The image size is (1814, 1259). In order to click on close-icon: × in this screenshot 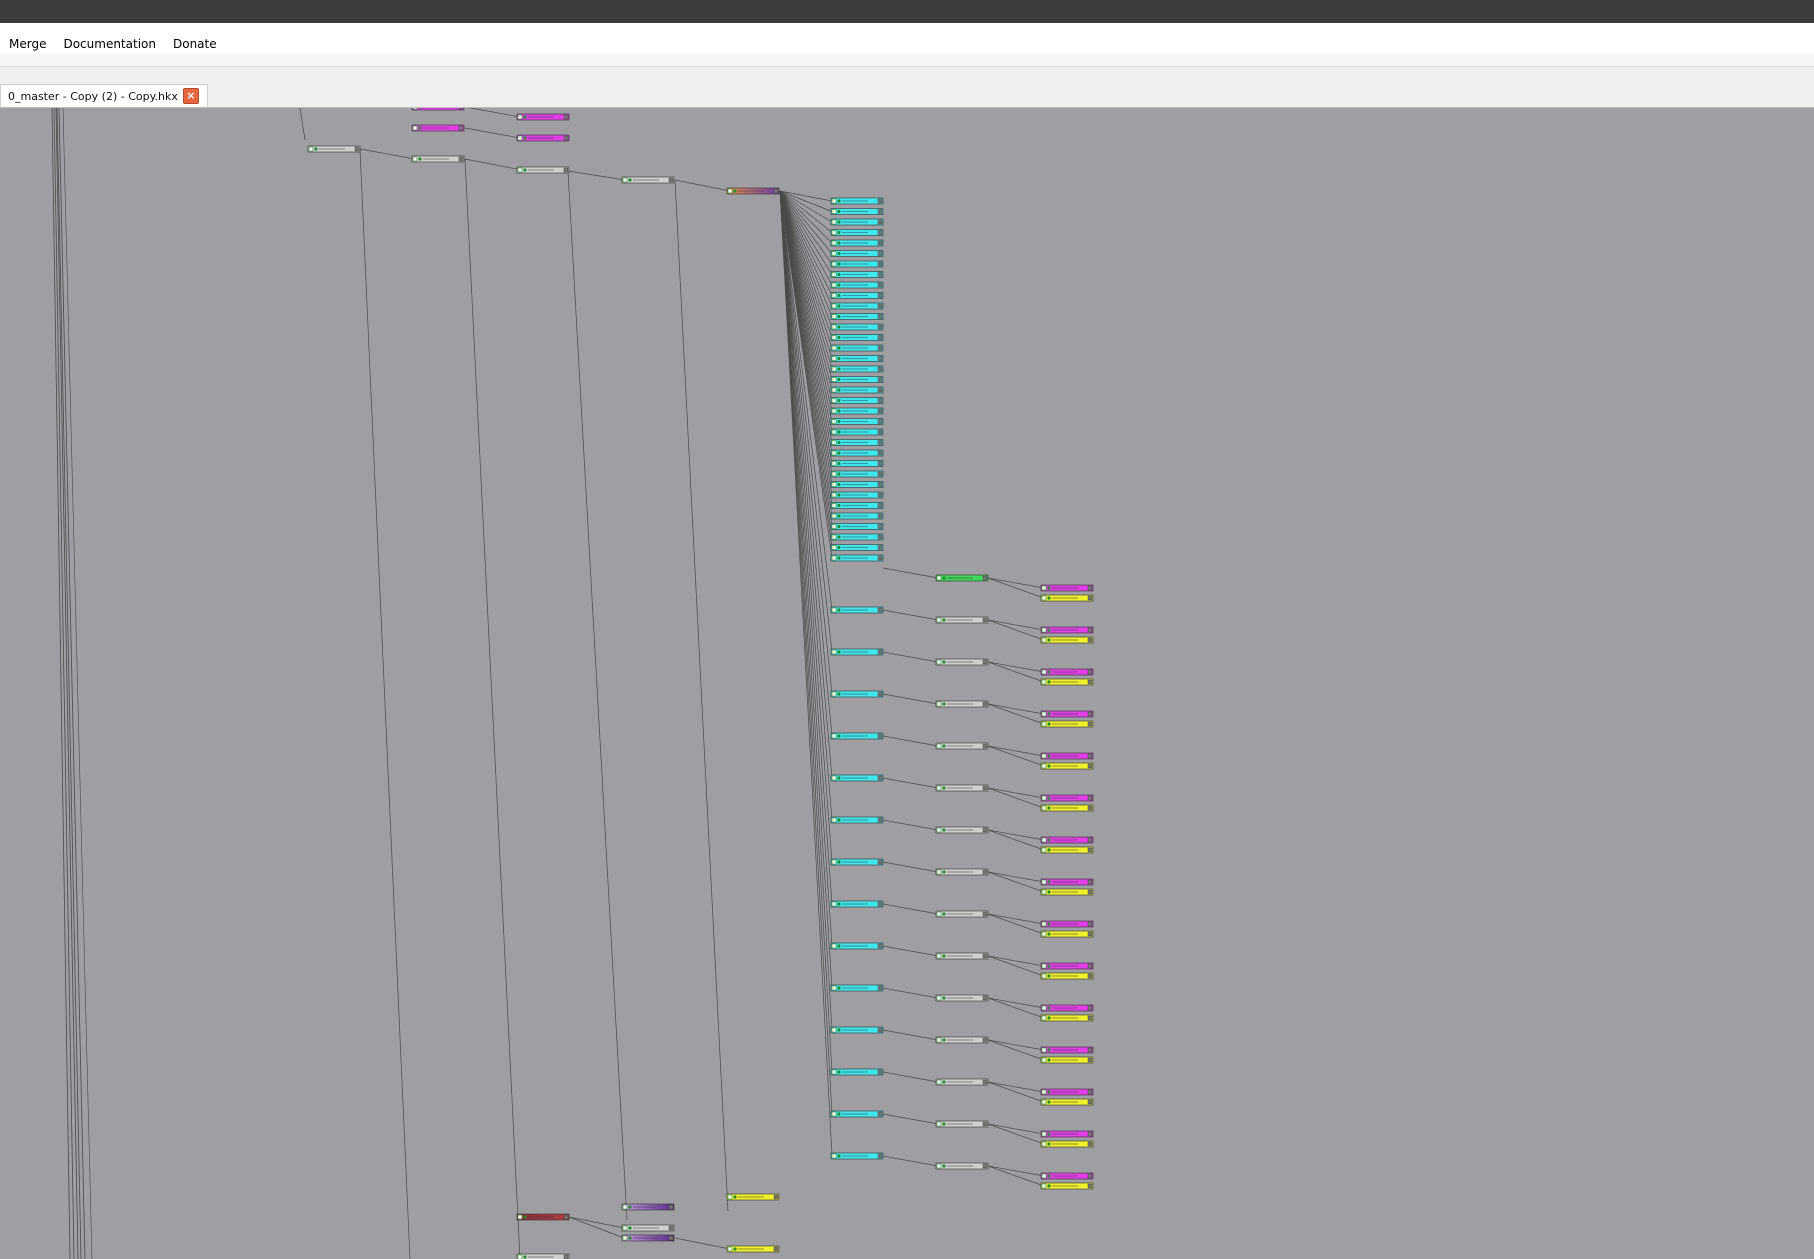, I will do `click(190, 96)`.